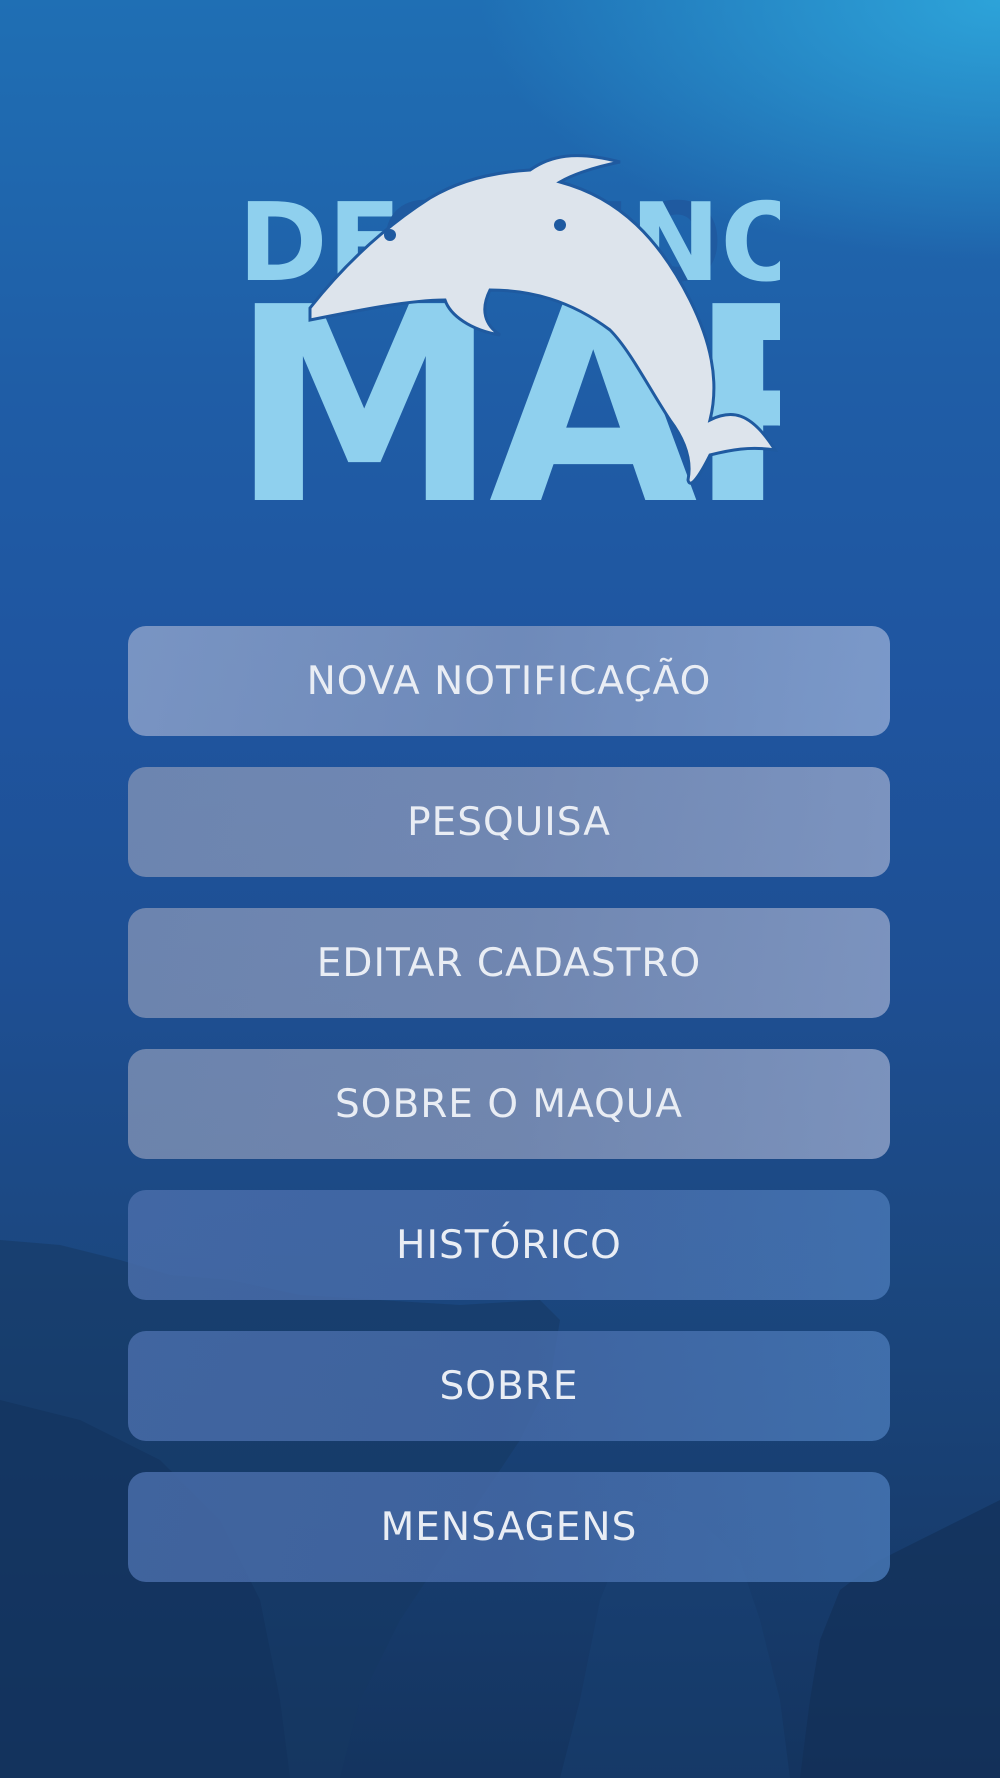  I want to click on historico-button: HISTÓRICO, so click(509, 1245).